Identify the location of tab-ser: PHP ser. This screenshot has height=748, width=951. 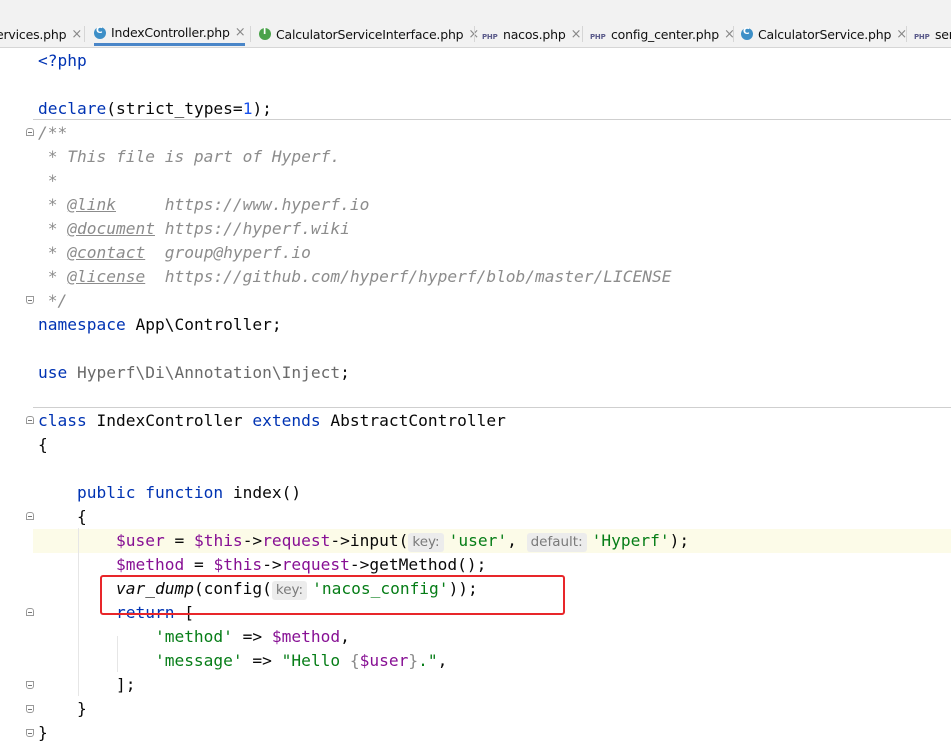
(932, 34).